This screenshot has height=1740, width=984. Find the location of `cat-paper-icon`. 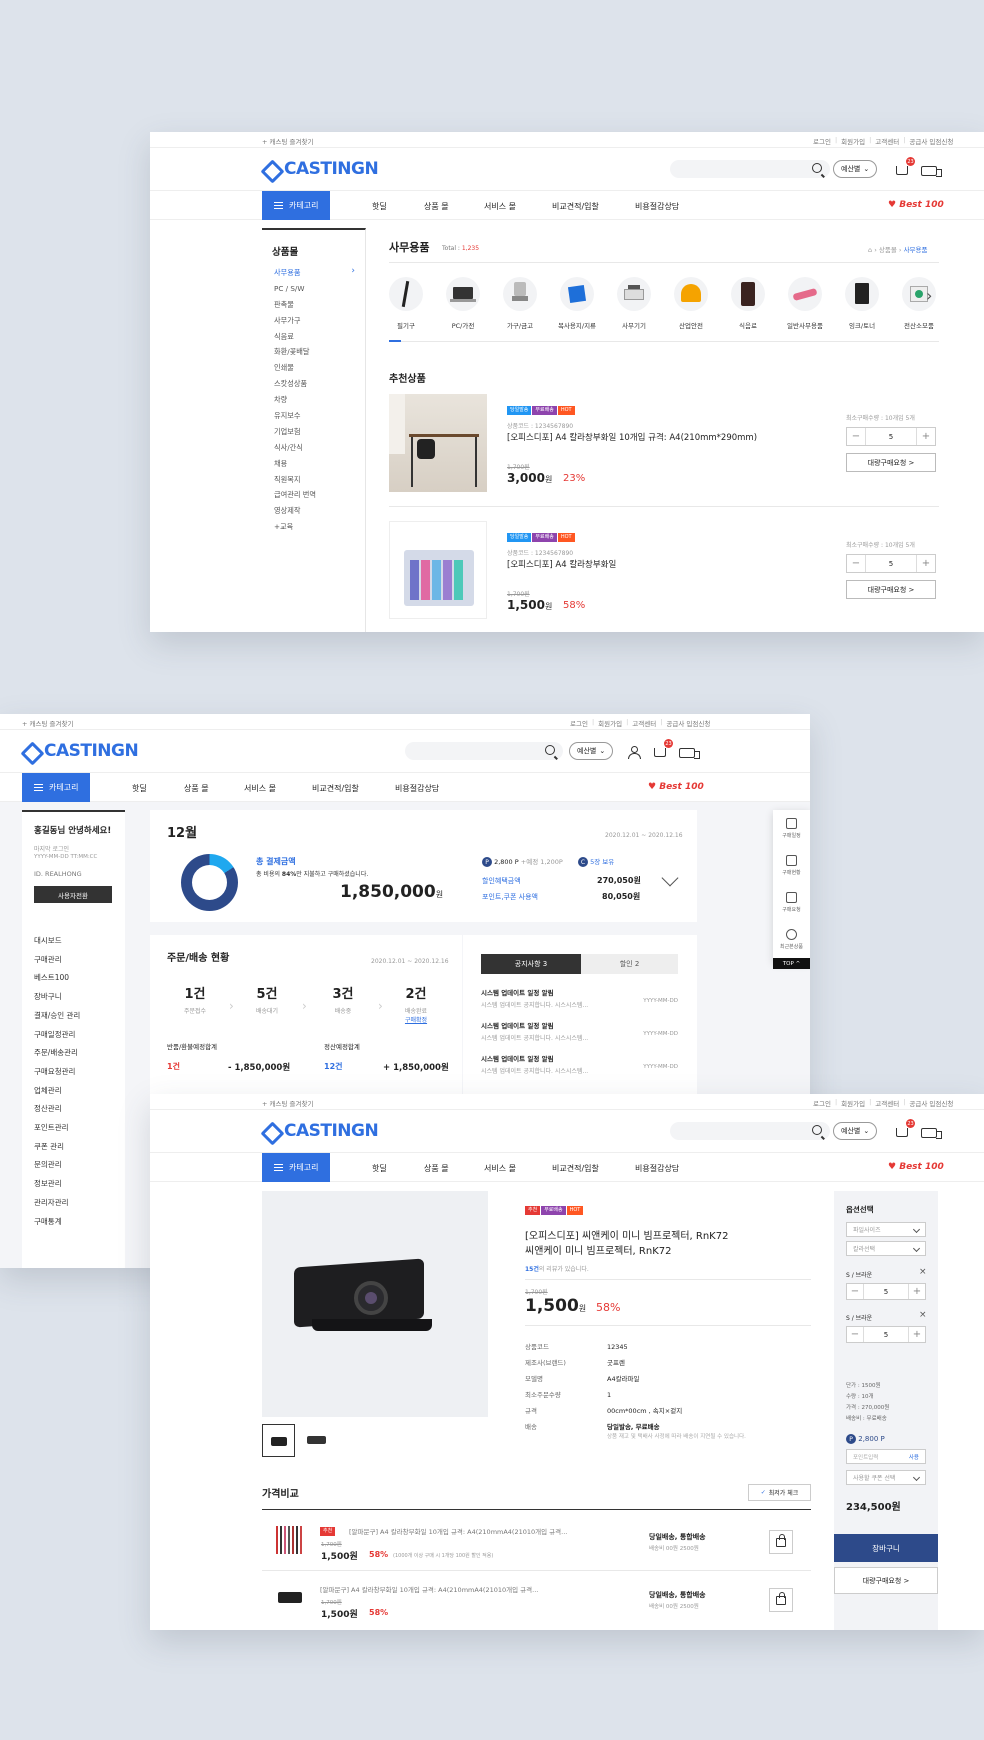

cat-paper-icon is located at coordinates (577, 294).